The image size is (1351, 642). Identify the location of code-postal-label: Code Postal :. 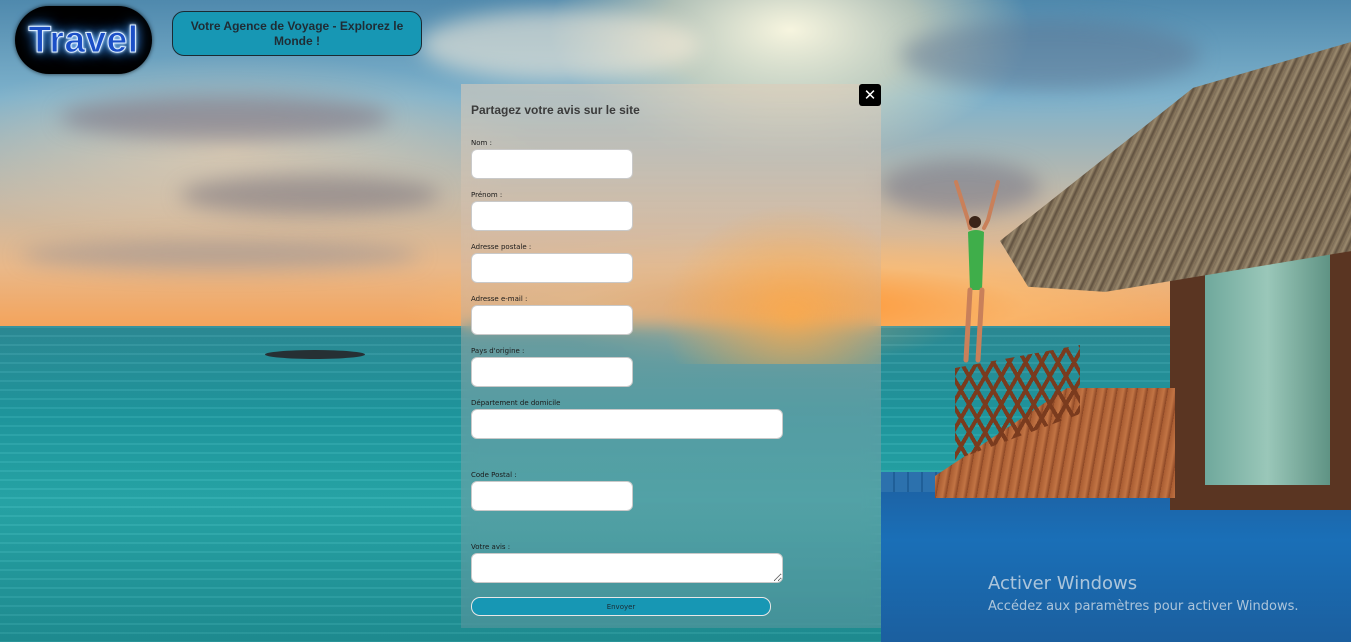
(494, 475).